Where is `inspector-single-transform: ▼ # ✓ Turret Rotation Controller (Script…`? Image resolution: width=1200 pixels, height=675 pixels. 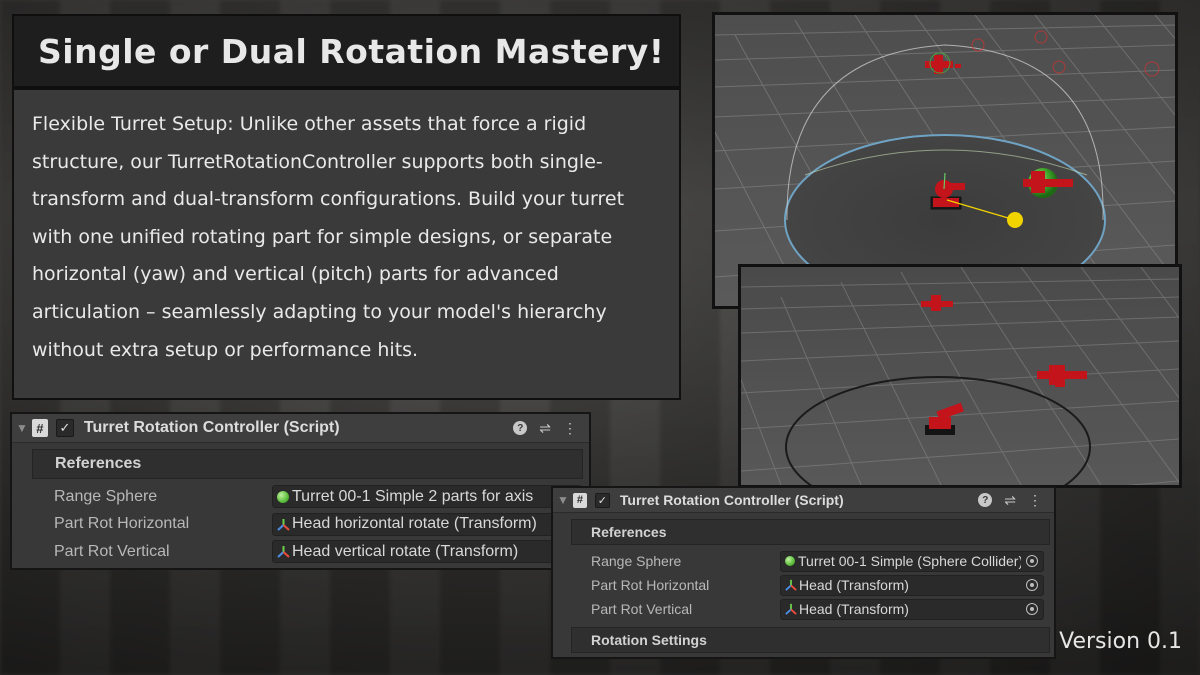
inspector-single-transform: ▼ # ✓ Turret Rotation Controller (Script… is located at coordinates (803, 572).